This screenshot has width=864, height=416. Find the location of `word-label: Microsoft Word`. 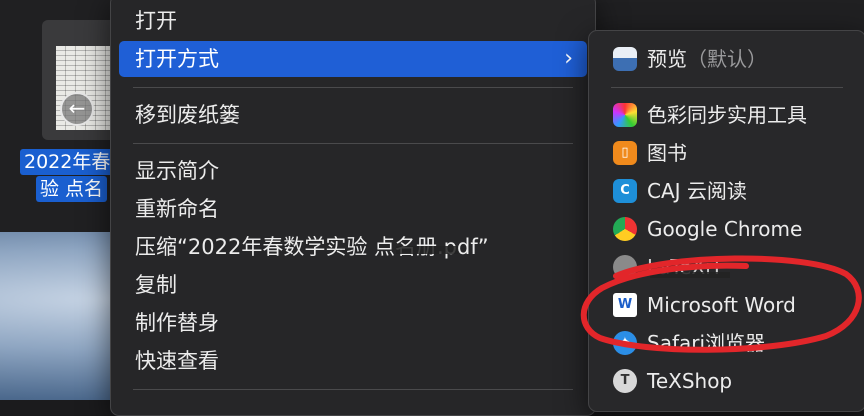

word-label: Microsoft Word is located at coordinates (721, 305).